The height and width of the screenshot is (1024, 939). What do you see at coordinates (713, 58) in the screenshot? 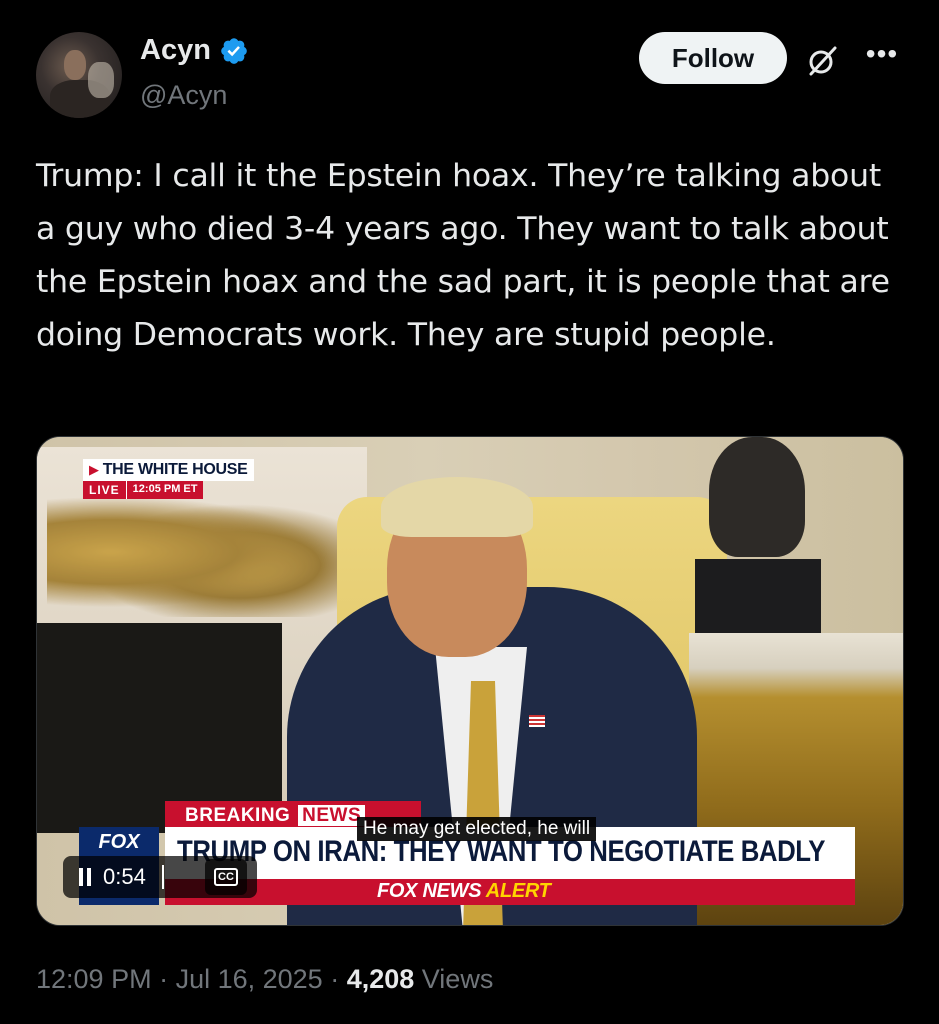
I see `follow-button: Follow` at bounding box center [713, 58].